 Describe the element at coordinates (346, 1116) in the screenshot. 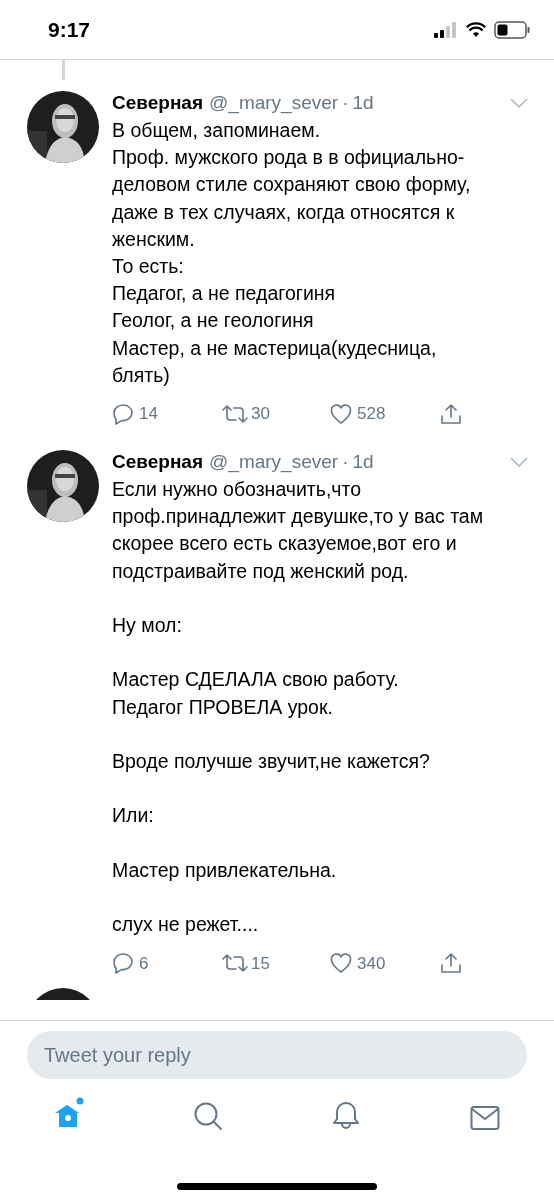

I see `bell-icon` at that location.